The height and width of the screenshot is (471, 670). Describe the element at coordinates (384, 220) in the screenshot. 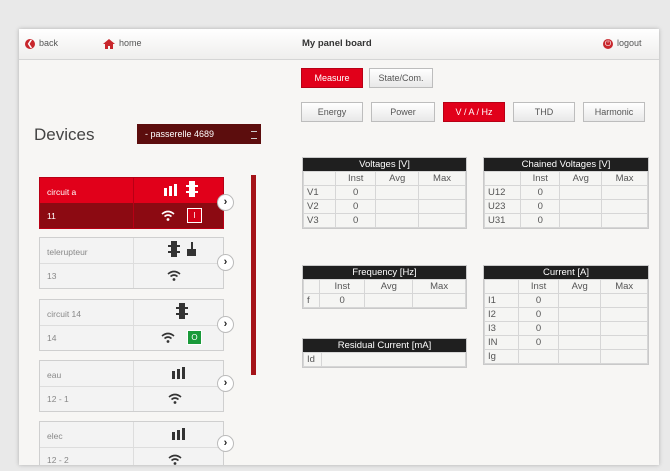

I see `table-row: V3 0` at that location.